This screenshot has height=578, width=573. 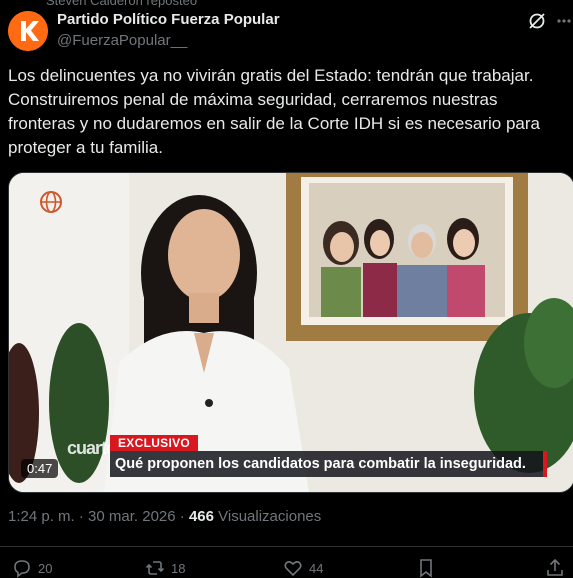 What do you see at coordinates (178, 568) in the screenshot?
I see `repost-count: 18` at bounding box center [178, 568].